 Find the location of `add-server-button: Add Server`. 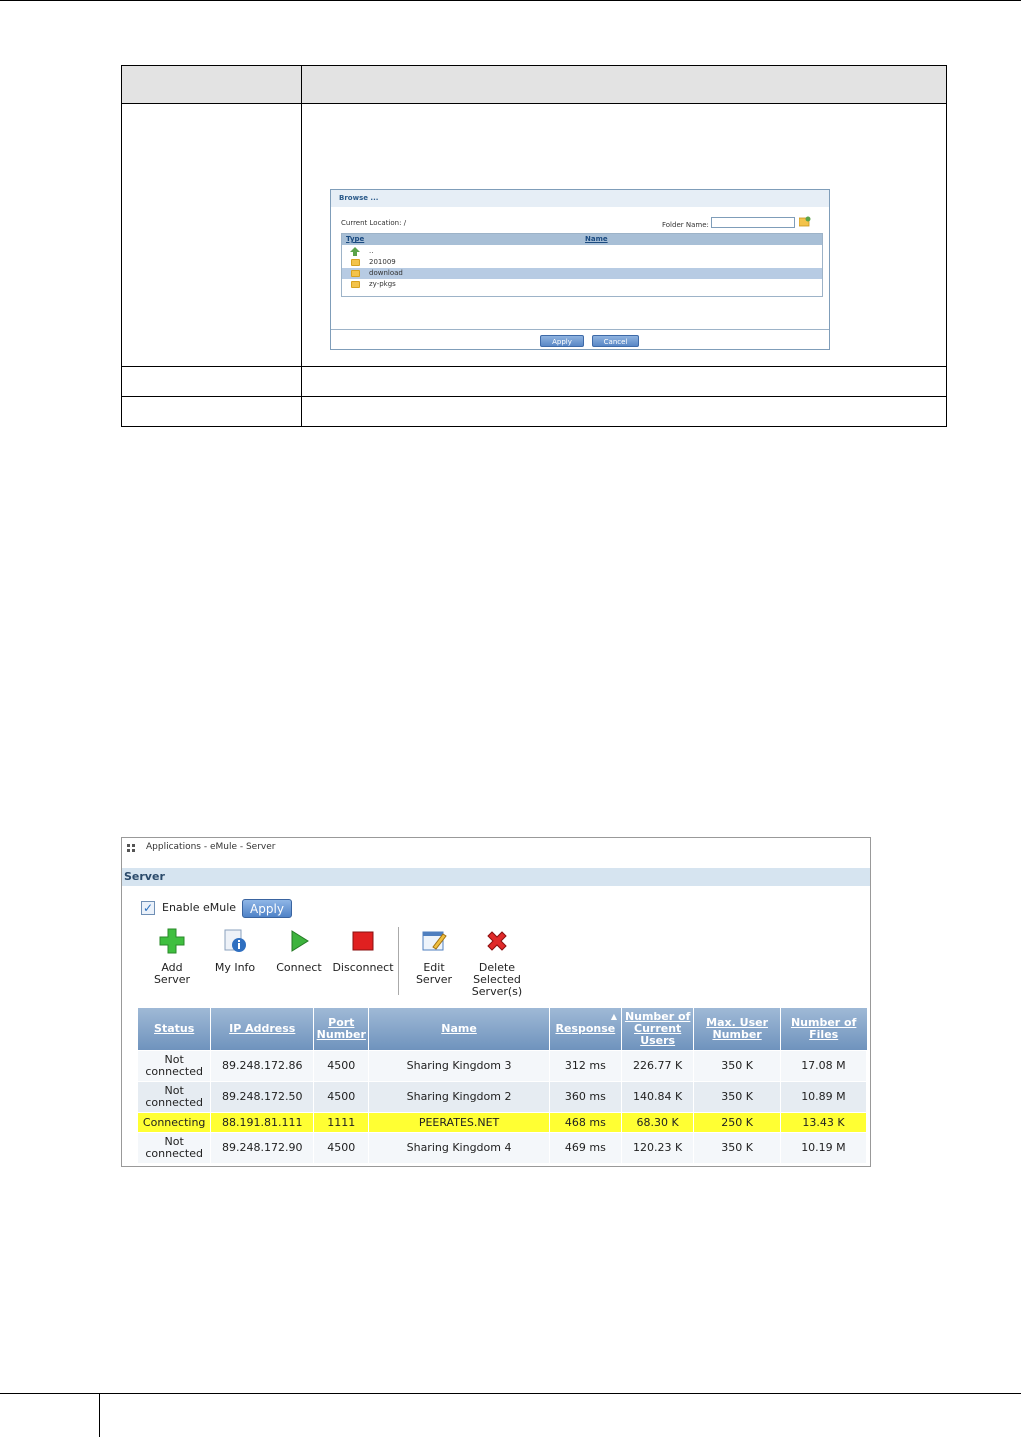

add-server-button: Add Server is located at coordinates (172, 957).